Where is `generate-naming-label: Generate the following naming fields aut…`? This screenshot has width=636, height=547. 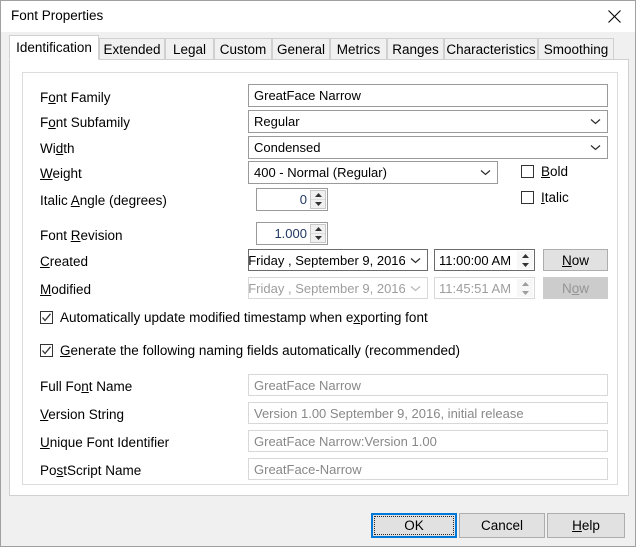 generate-naming-label: Generate the following naming fields aut… is located at coordinates (260, 350).